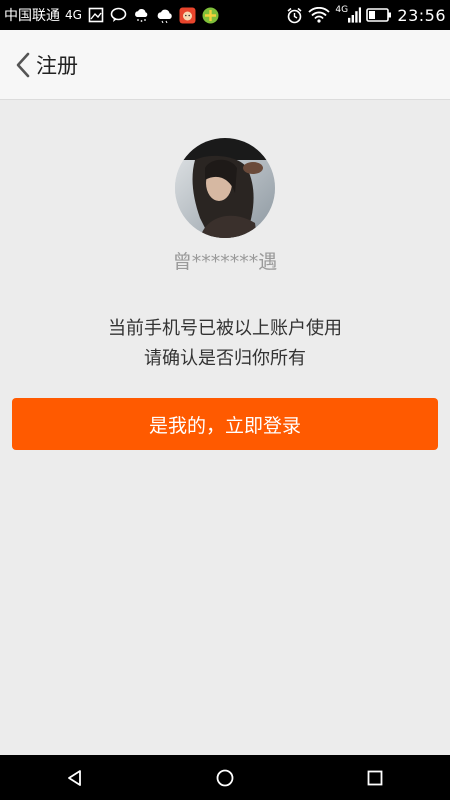 The width and height of the screenshot is (450, 800). I want to click on signal-icon: 4G, so click(348, 14).